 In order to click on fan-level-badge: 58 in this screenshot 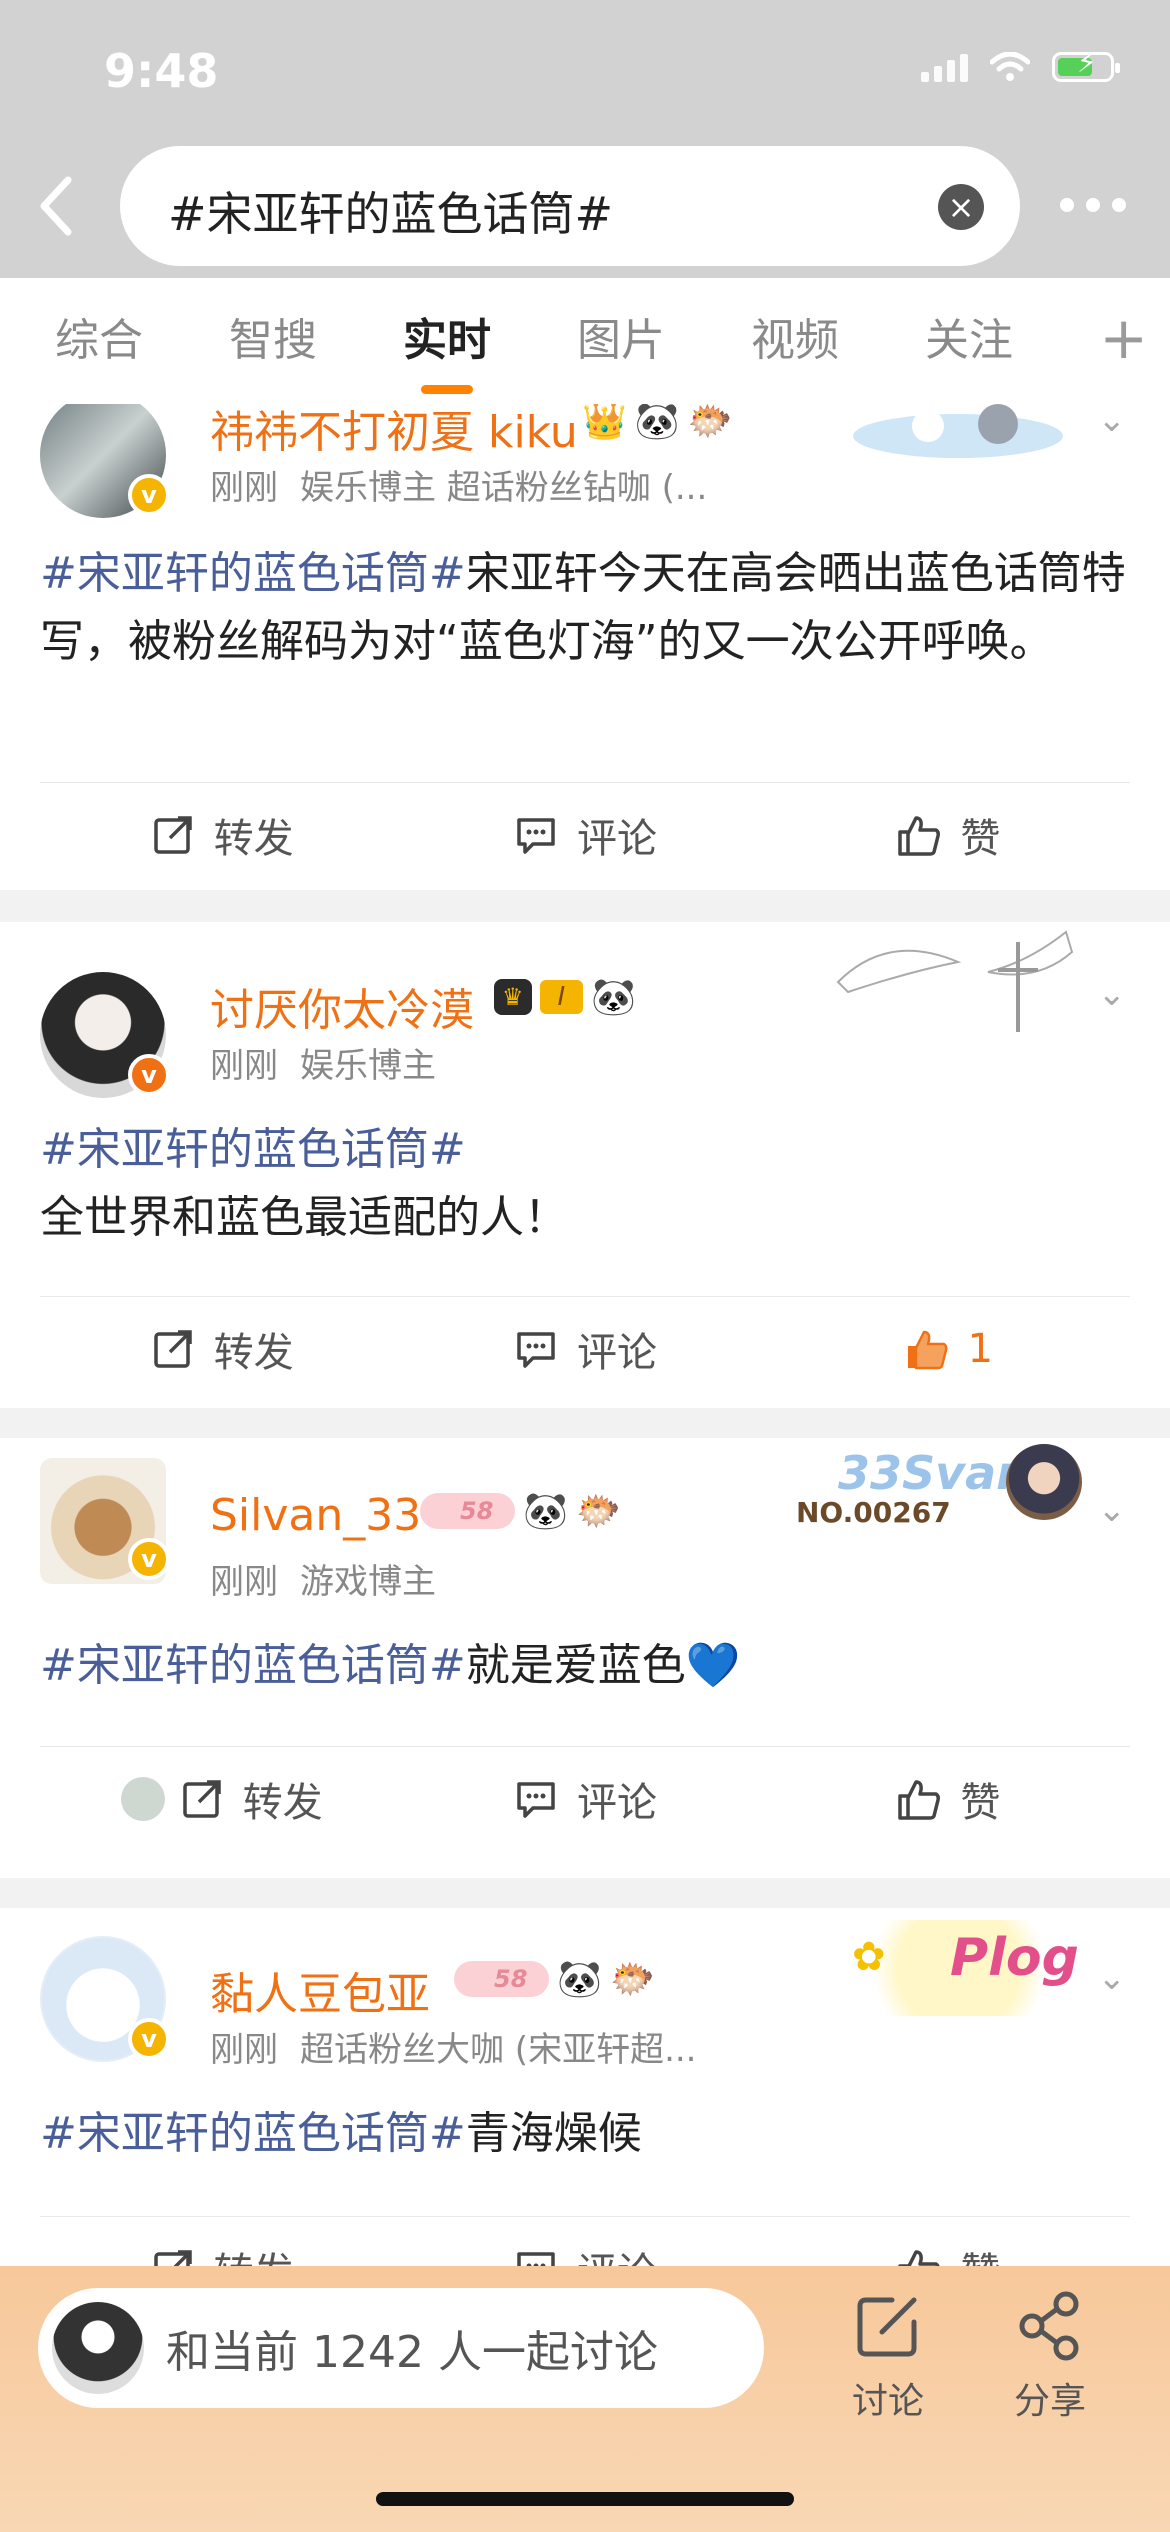, I will do `click(468, 1511)`.